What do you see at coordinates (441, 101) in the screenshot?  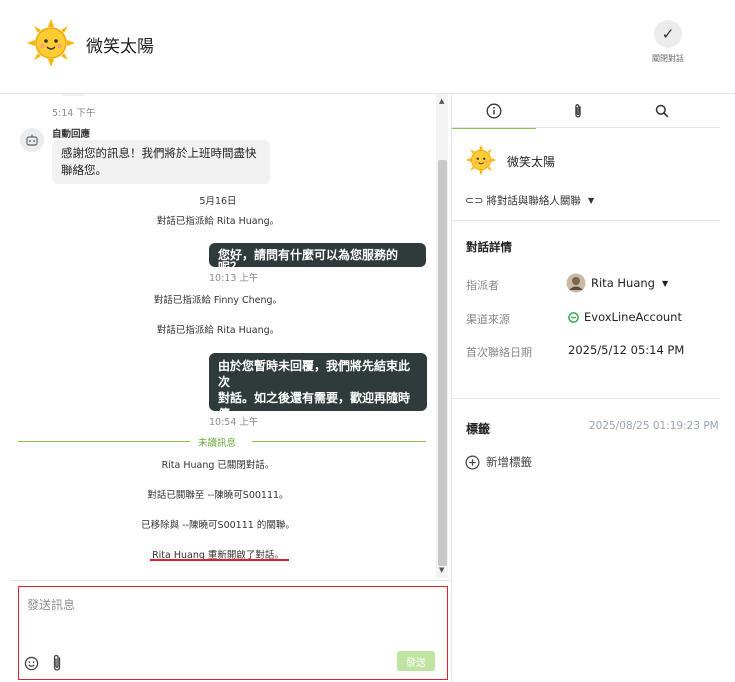 I see `scroll-up-arrow: ▲` at bounding box center [441, 101].